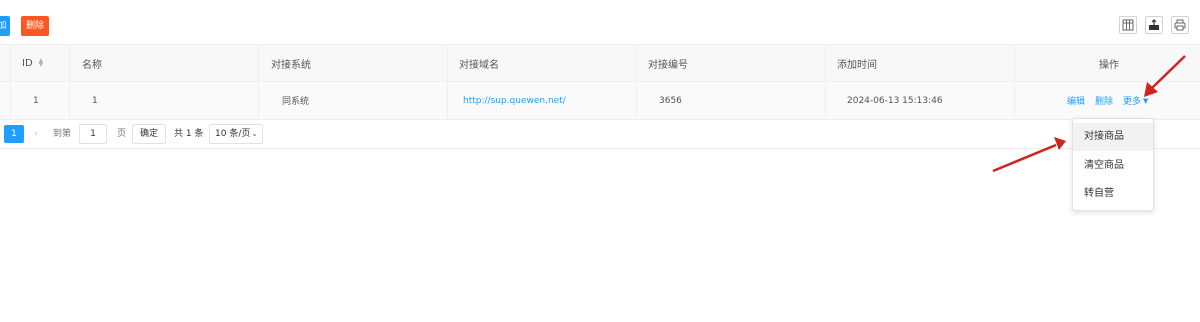 The height and width of the screenshot is (322, 1200). What do you see at coordinates (62, 134) in the screenshot?
I see `goto-label: 到第` at bounding box center [62, 134].